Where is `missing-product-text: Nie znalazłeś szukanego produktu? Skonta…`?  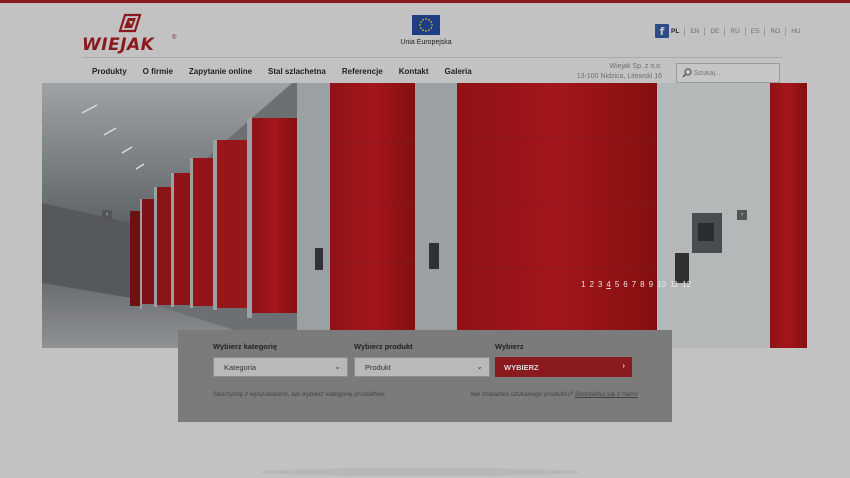 missing-product-text: Nie znalazłeś szukanego produktu? Skonta… is located at coordinates (554, 394).